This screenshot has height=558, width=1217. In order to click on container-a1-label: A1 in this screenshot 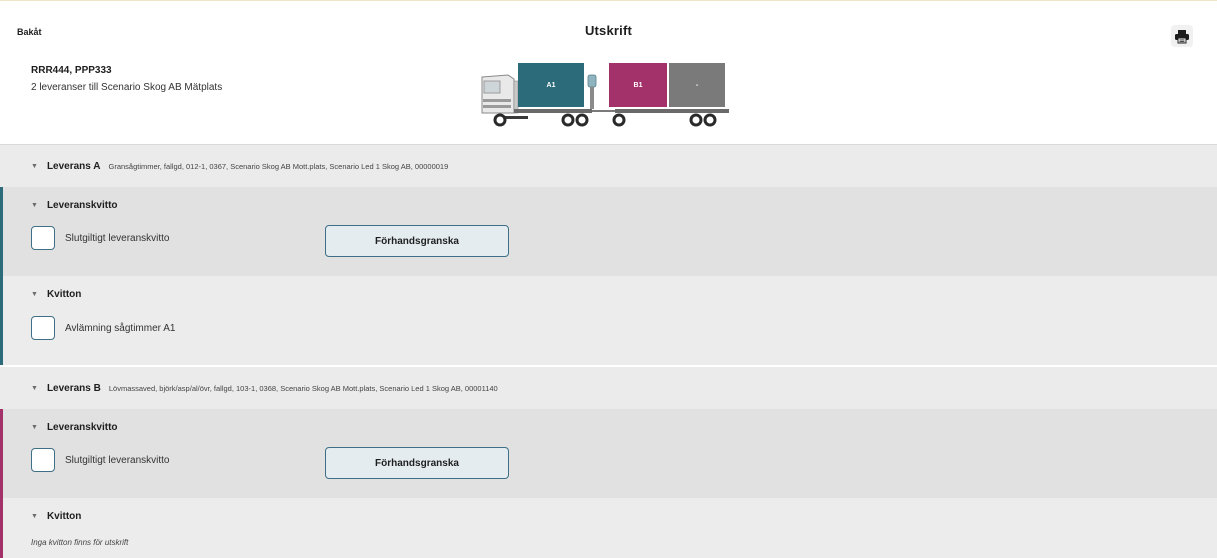, I will do `click(551, 85)`.